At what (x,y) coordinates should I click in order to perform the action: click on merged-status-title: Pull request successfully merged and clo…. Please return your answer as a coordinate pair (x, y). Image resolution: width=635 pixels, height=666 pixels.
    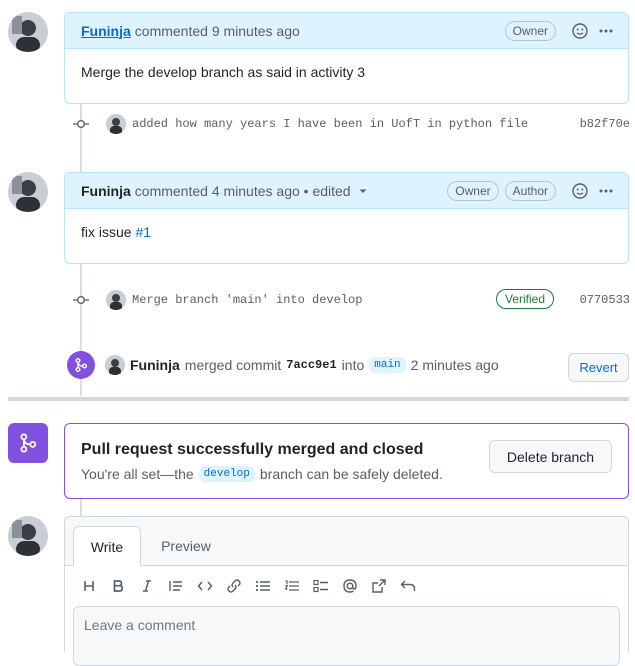
    Looking at the image, I should click on (252, 449).